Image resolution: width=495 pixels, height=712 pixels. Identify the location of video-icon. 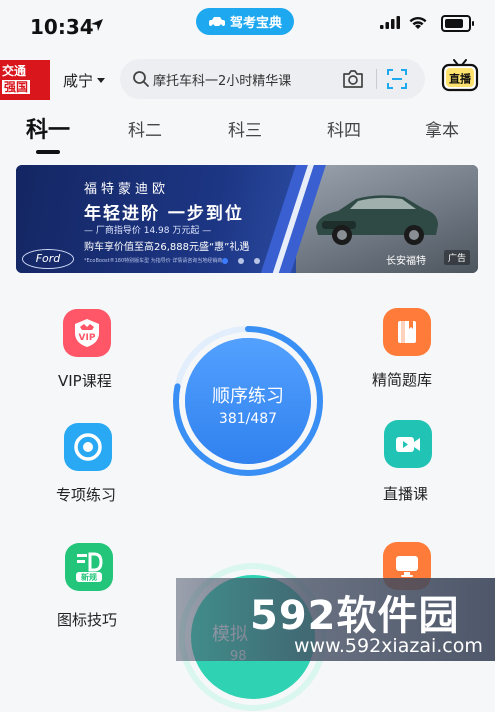
(408, 444).